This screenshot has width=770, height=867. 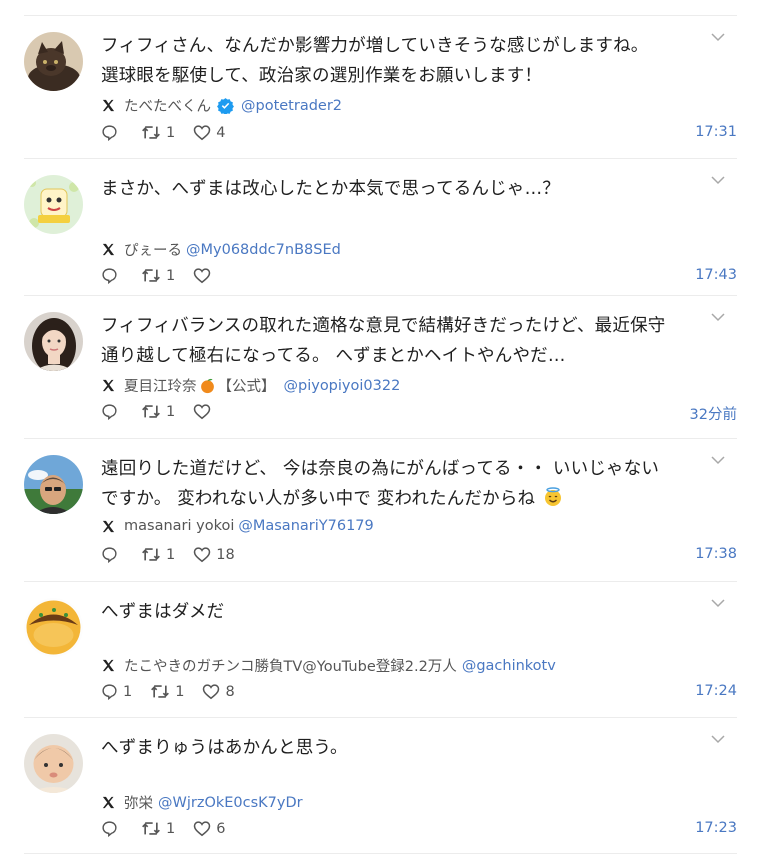 I want to click on author-handle: @gachinkotv, so click(x=509, y=666).